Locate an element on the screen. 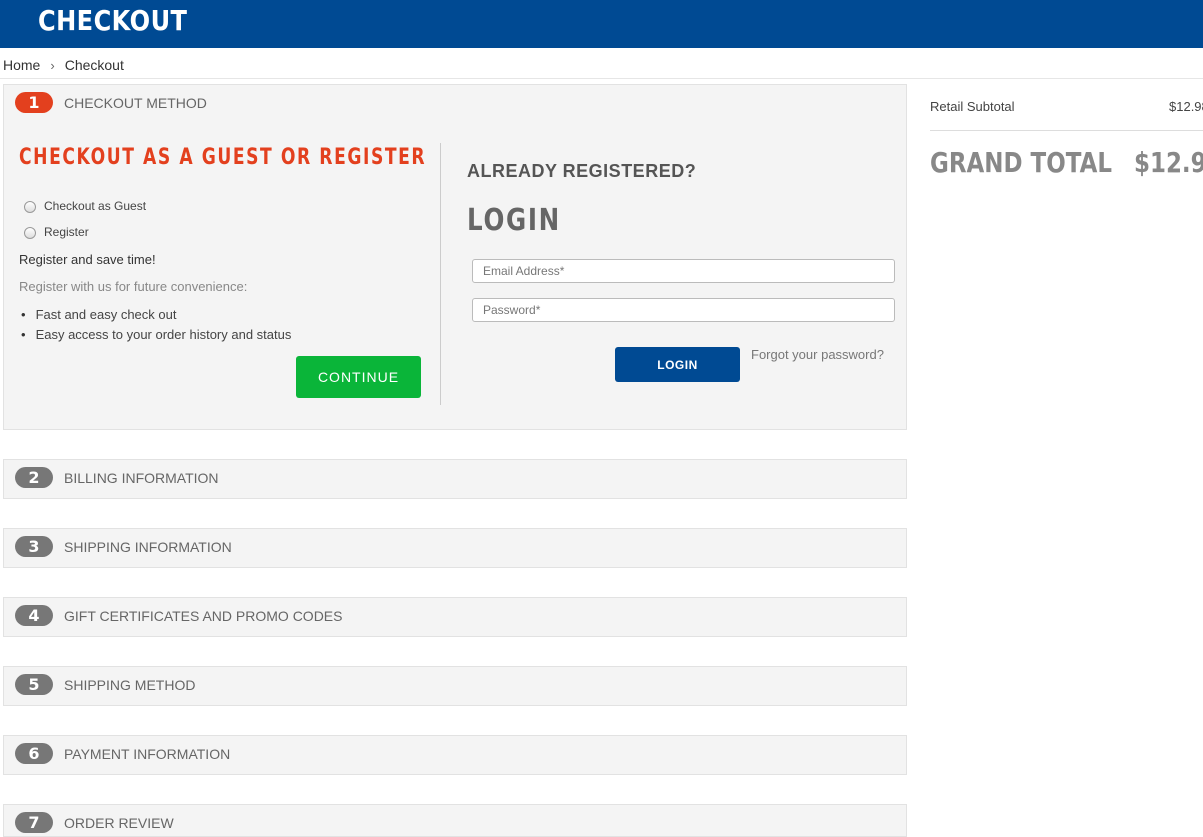 Image resolution: width=1203 pixels, height=837 pixels. register-option: Register is located at coordinates (56, 232).